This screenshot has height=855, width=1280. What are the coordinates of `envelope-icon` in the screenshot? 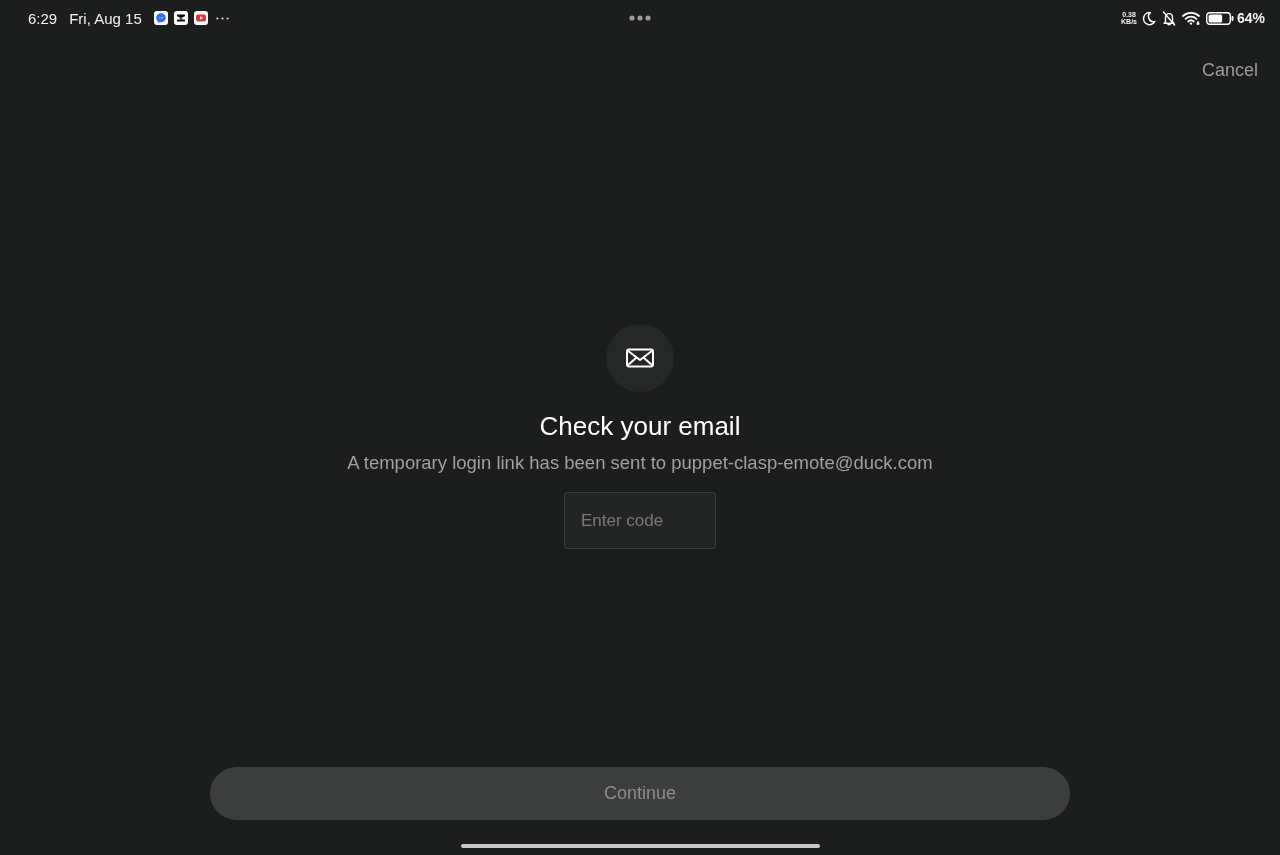 It's located at (640, 358).